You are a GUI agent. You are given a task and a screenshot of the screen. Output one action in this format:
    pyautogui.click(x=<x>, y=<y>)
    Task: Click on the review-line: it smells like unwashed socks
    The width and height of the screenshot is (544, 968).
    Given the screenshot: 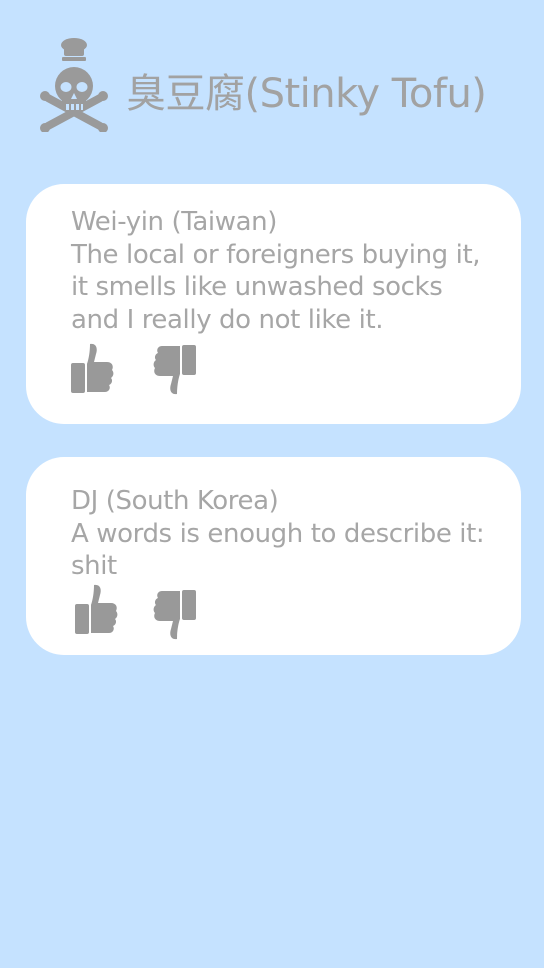 What is the action you would take?
    pyautogui.click(x=257, y=287)
    